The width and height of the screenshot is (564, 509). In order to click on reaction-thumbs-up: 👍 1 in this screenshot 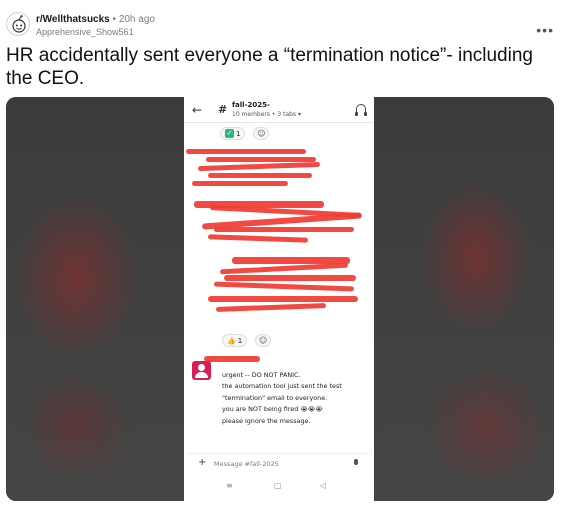, I will do `click(235, 340)`.